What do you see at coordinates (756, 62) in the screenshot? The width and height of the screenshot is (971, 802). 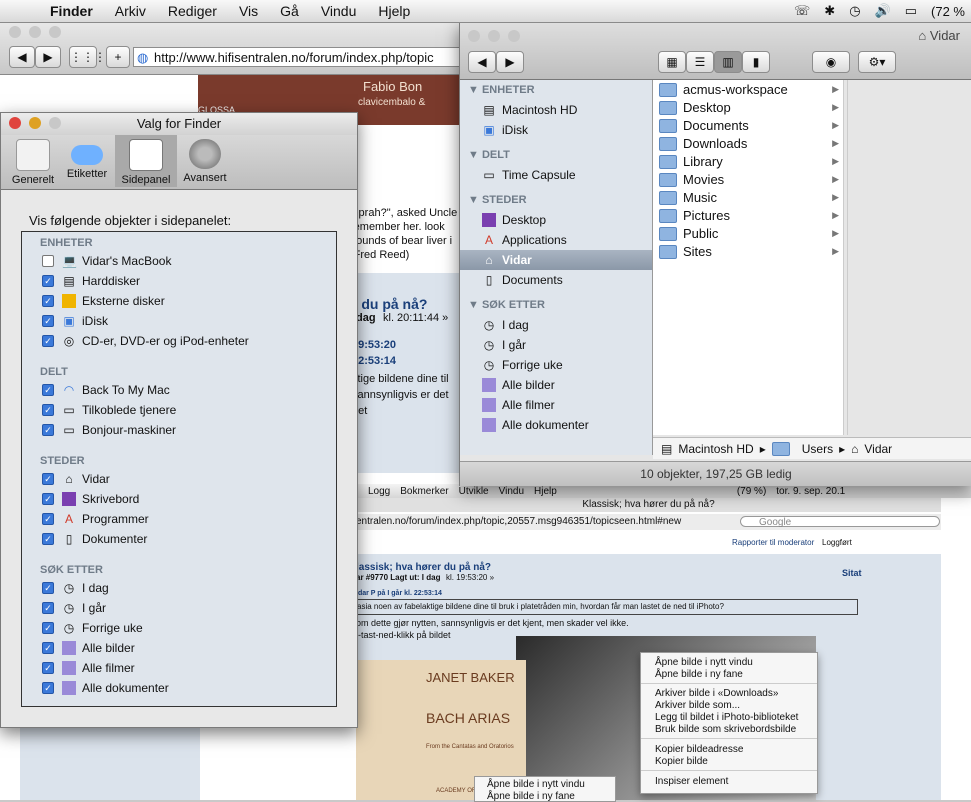 I see `coverflow-view-button: ▮` at bounding box center [756, 62].